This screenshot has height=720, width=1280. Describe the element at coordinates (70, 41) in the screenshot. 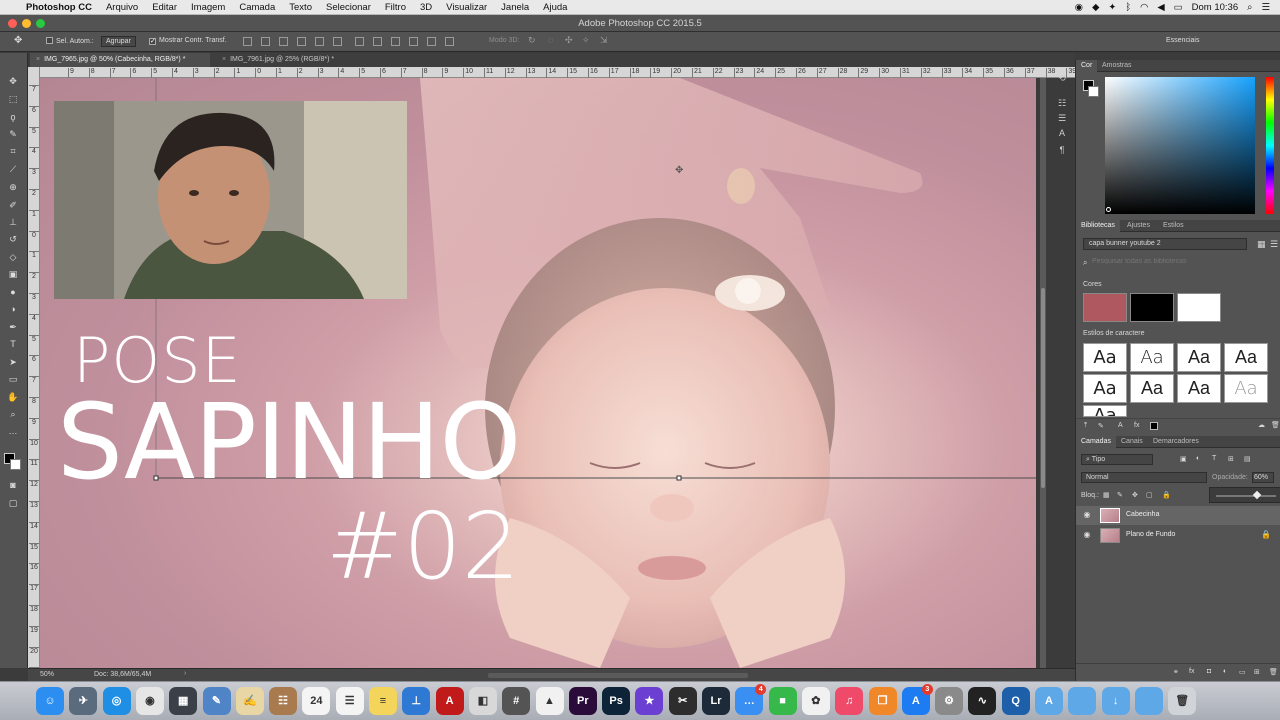

I see `auto-select-checkbox: Sel. Autom.:` at that location.